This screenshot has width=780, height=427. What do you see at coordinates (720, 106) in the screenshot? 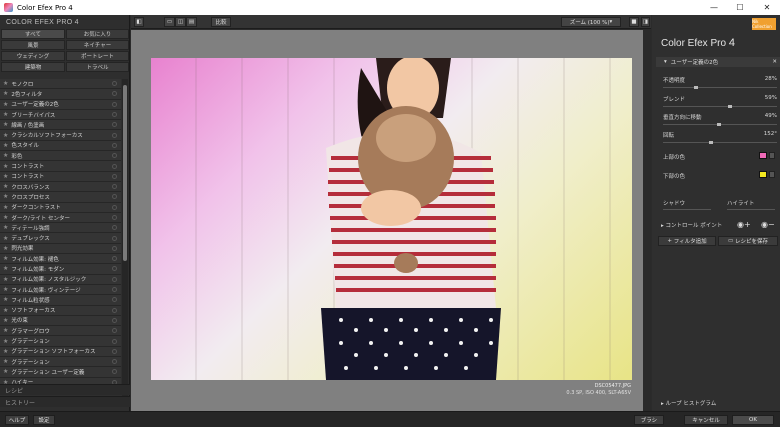
I see `blend-slider` at bounding box center [720, 106].